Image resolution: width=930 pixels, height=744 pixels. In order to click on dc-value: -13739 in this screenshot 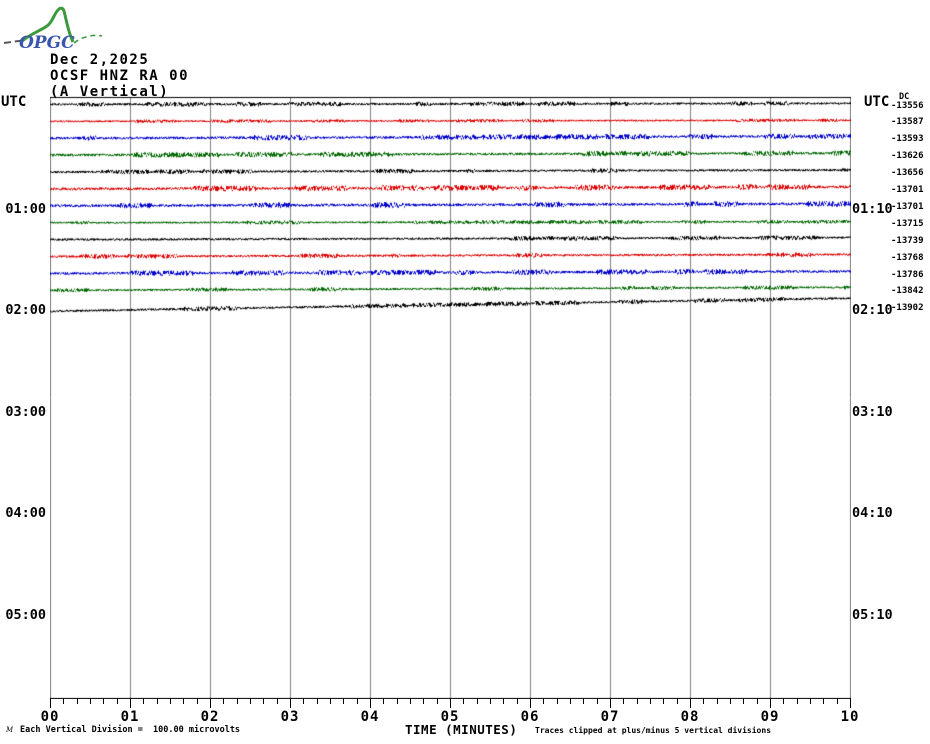, I will do `click(907, 240)`.